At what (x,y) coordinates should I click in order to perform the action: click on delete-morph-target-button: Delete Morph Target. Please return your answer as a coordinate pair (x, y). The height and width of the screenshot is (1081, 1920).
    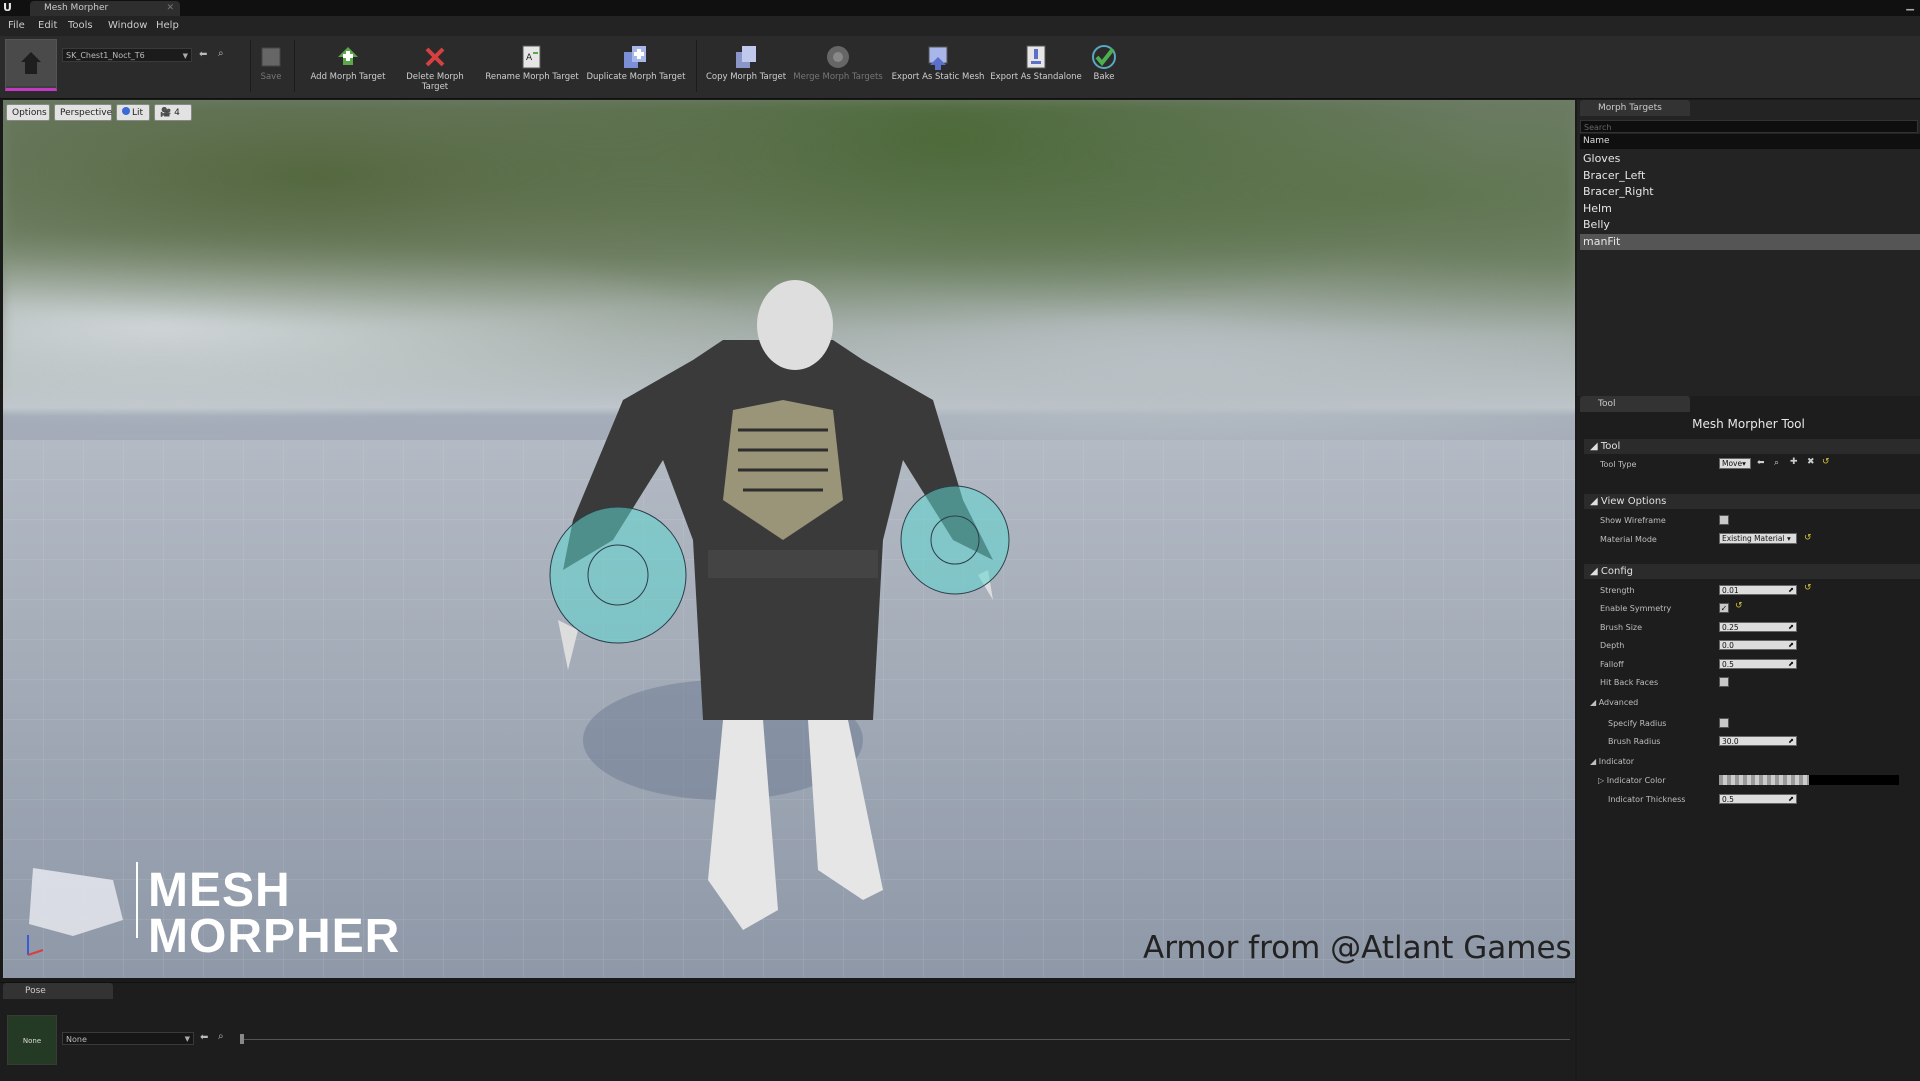
    Looking at the image, I should click on (435, 67).